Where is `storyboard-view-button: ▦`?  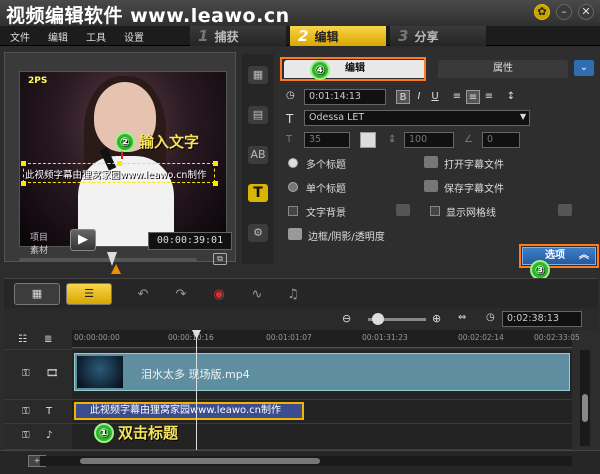
storyboard-view-button: ▦ is located at coordinates (37, 294).